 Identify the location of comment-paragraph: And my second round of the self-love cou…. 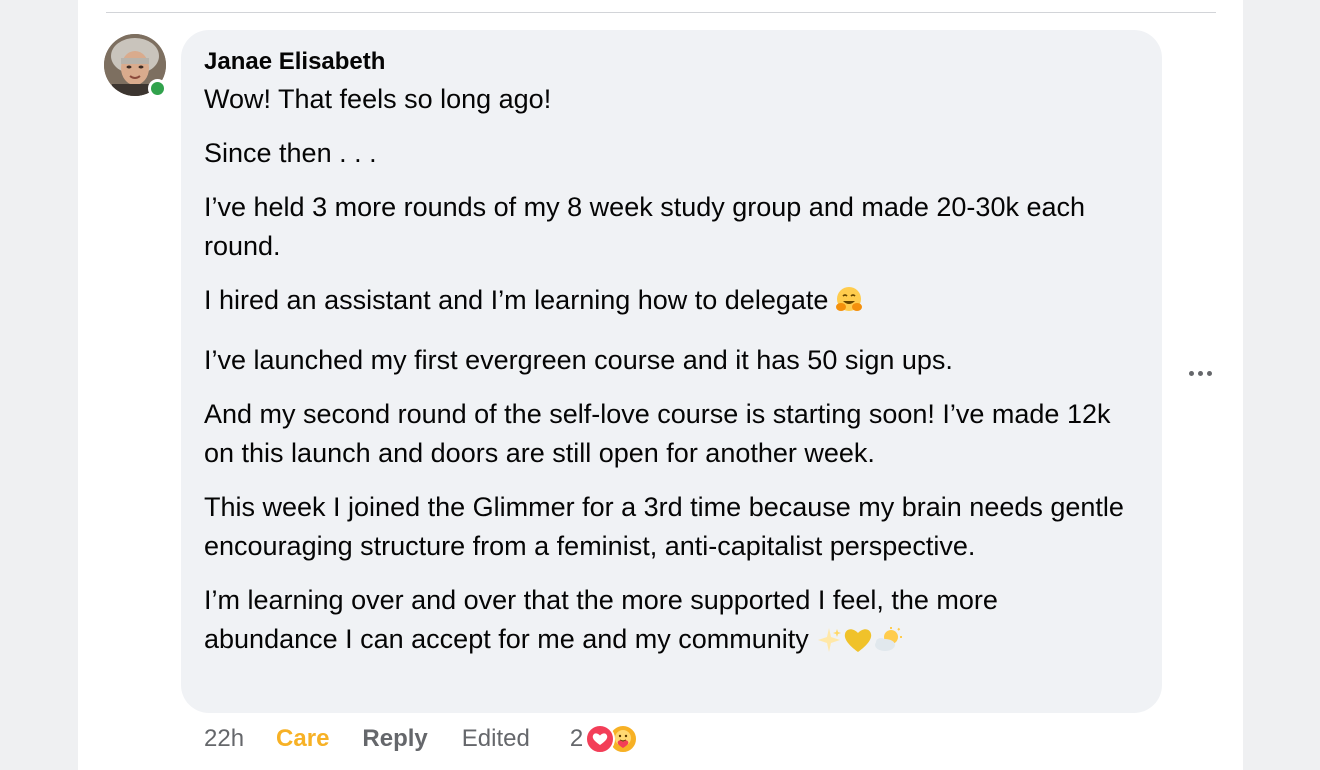
(657, 433).